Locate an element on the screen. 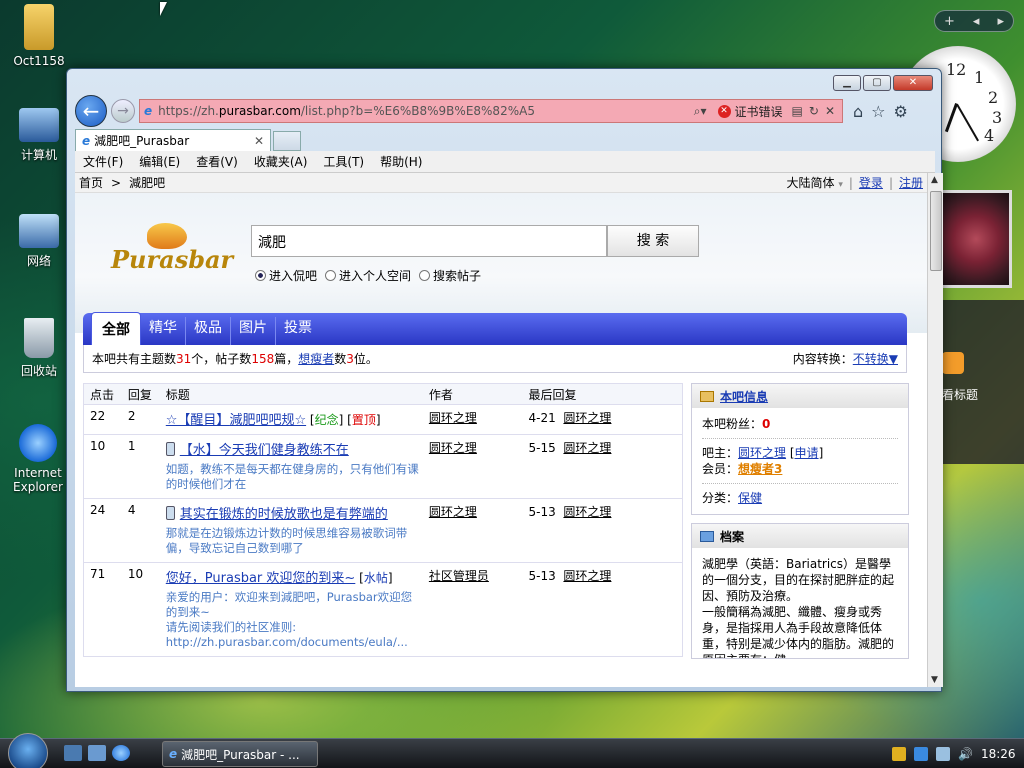  desktop-icon-folder: Oct1158 is located at coordinates (39, 36).